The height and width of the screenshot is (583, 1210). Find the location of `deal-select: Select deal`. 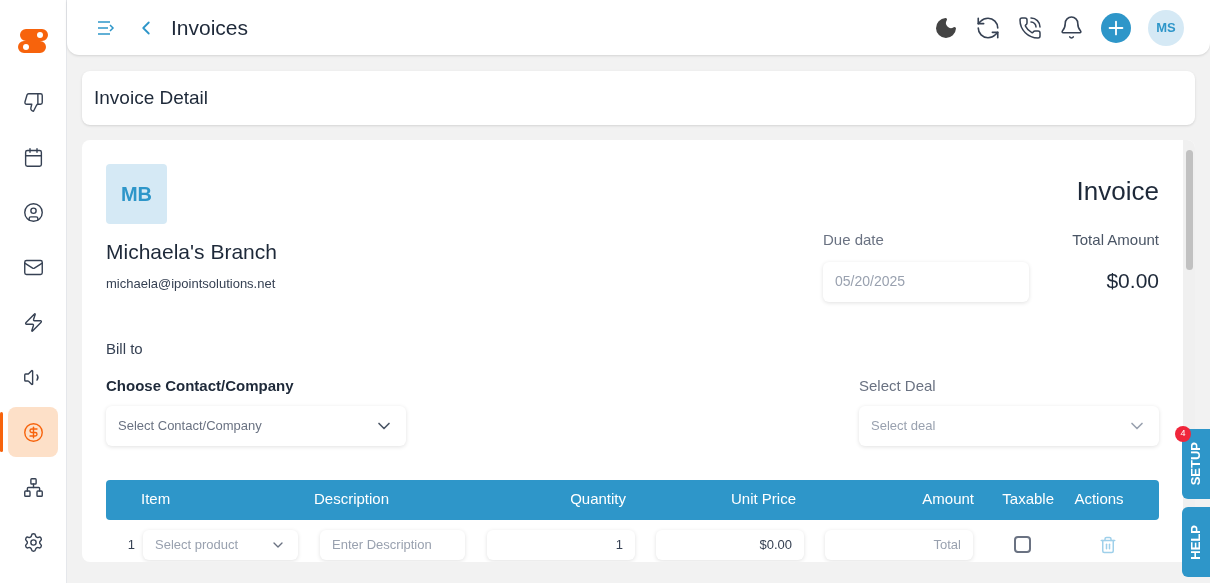

deal-select: Select deal is located at coordinates (1009, 425).